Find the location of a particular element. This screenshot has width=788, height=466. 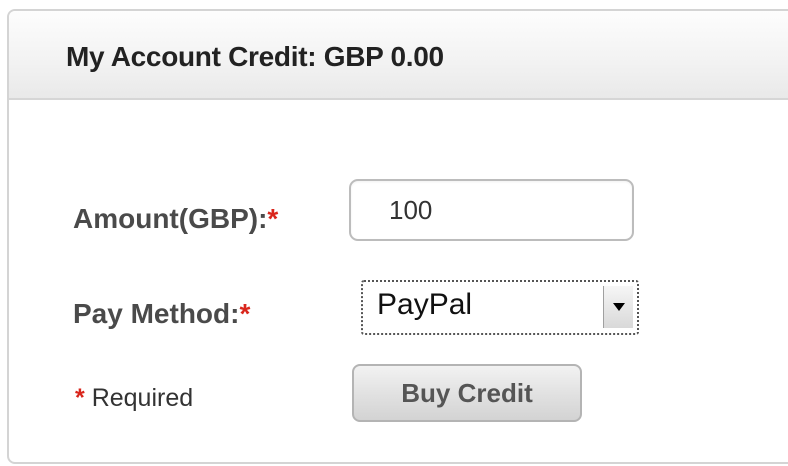

required-note-text: Required is located at coordinates (142, 398).